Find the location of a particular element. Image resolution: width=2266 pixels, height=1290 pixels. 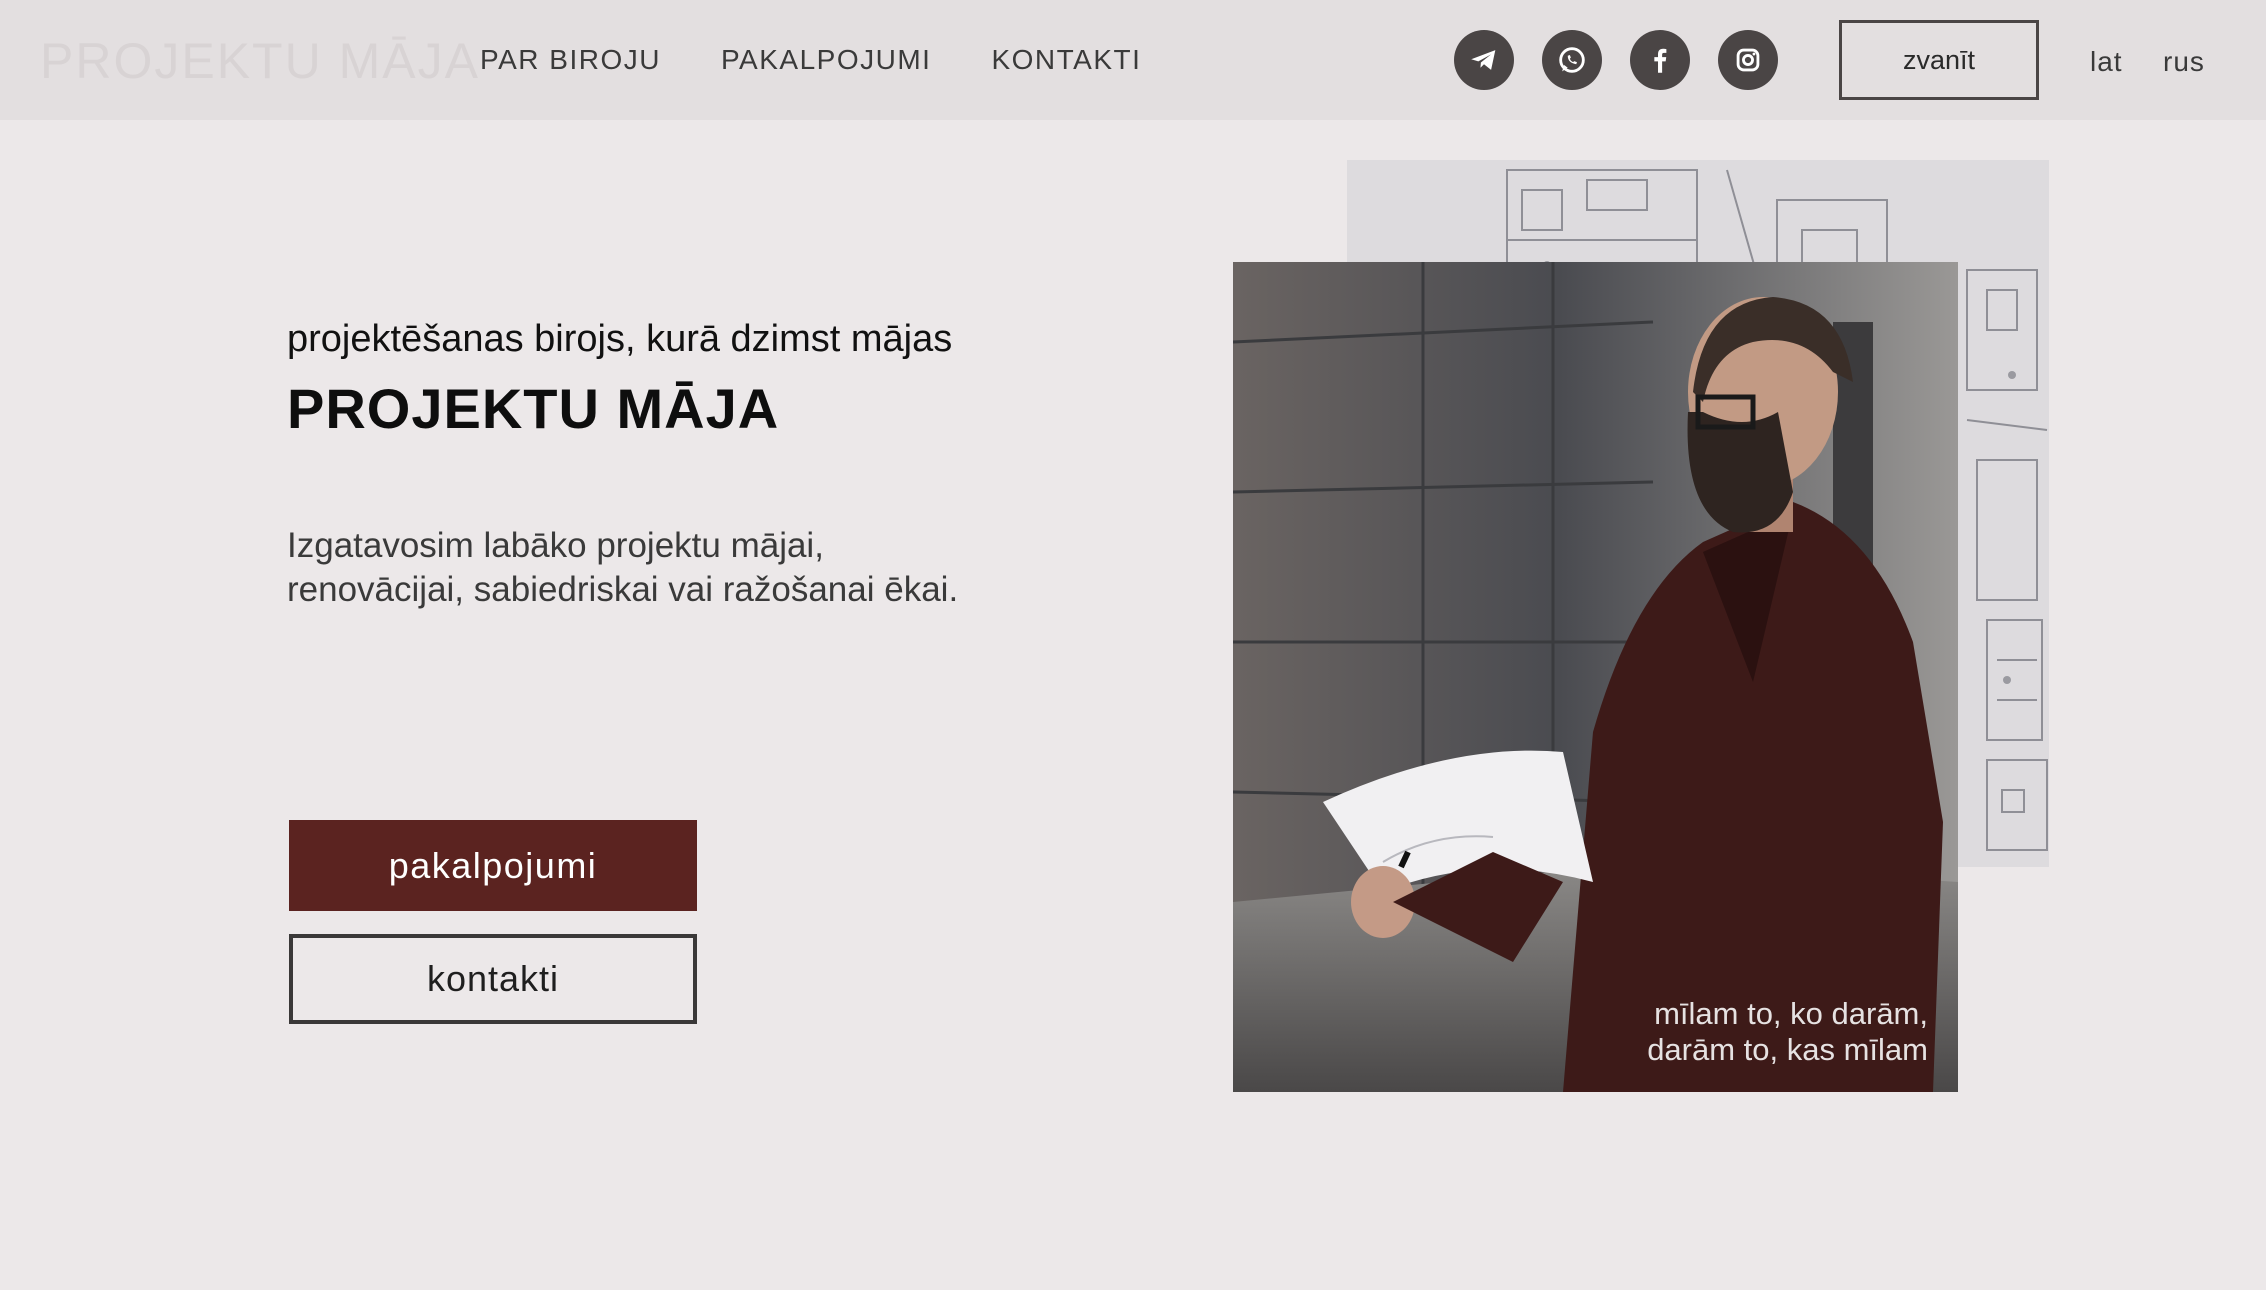

social-links is located at coordinates (1616, 60).